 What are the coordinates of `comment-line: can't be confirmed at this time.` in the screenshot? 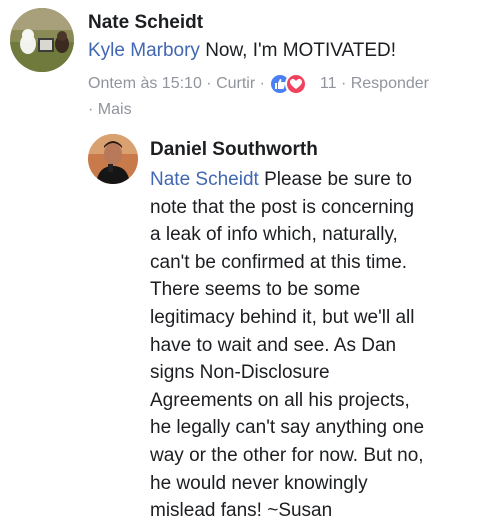 It's located at (279, 262).